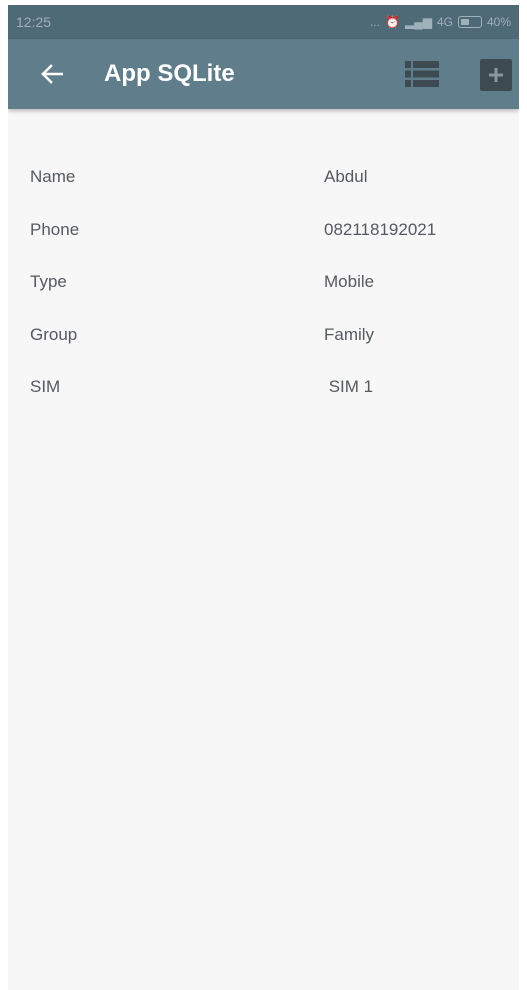 The image size is (527, 990). Describe the element at coordinates (346, 177) in the screenshot. I see `detail-value: Abdul` at that location.